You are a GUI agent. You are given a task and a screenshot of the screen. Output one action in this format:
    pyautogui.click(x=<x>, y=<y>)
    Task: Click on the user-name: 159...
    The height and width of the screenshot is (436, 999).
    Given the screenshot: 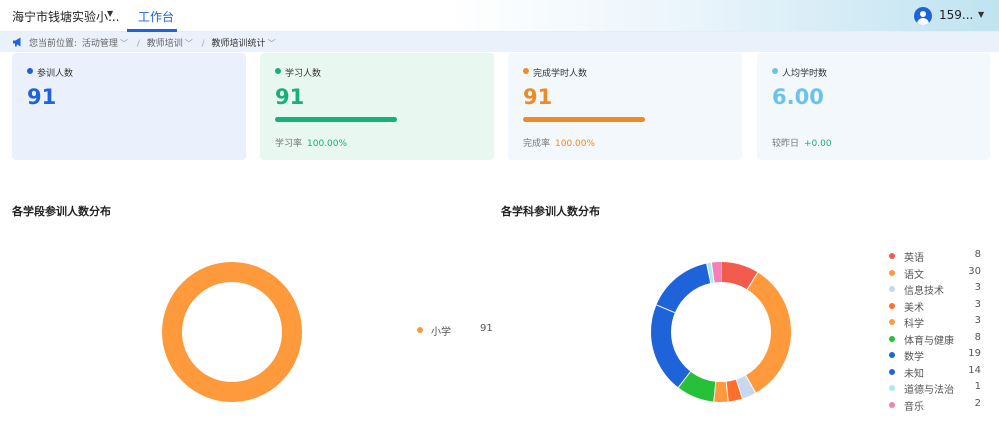 What is the action you would take?
    pyautogui.click(x=956, y=15)
    